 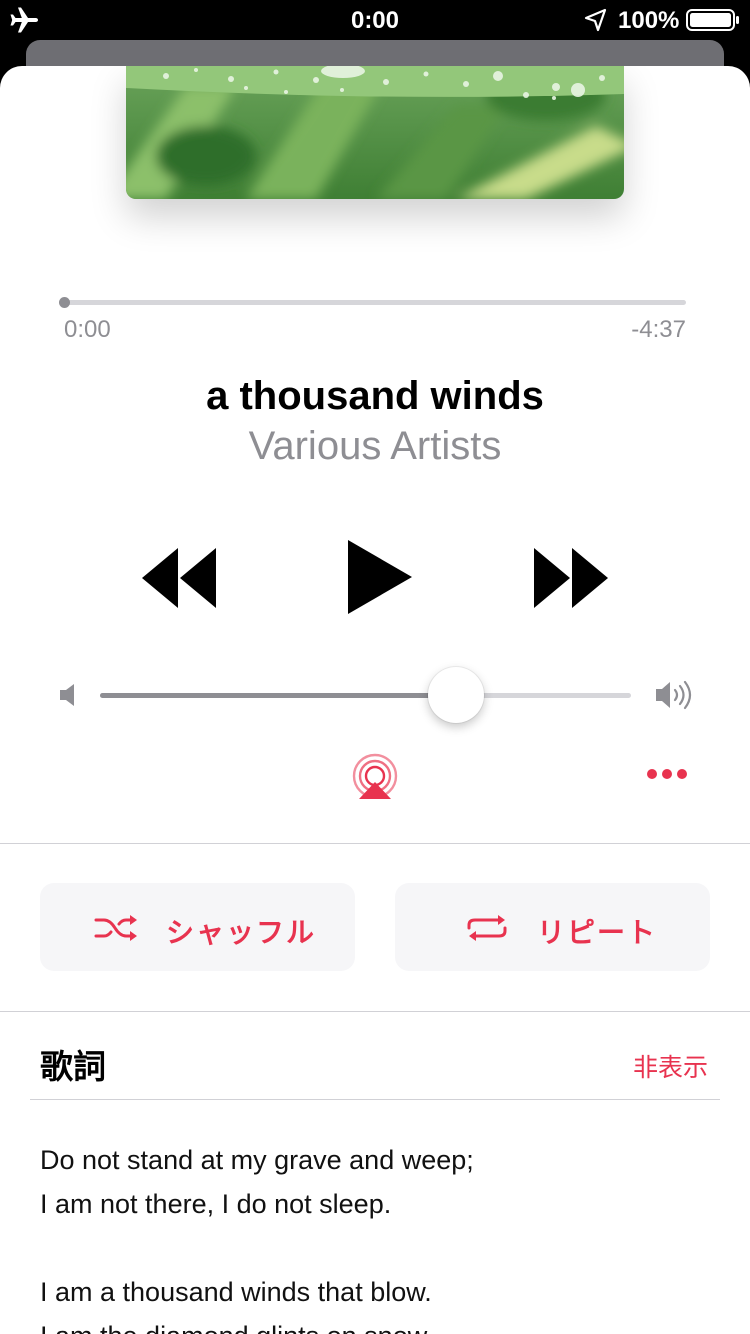 What do you see at coordinates (257, 1248) in the screenshot?
I see `lyrics-line` at bounding box center [257, 1248].